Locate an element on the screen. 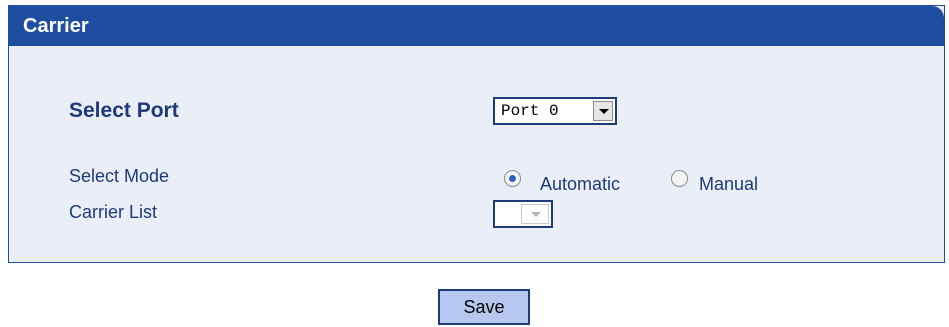 This screenshot has width=949, height=327. radio-manual-label: Manual is located at coordinates (729, 184).